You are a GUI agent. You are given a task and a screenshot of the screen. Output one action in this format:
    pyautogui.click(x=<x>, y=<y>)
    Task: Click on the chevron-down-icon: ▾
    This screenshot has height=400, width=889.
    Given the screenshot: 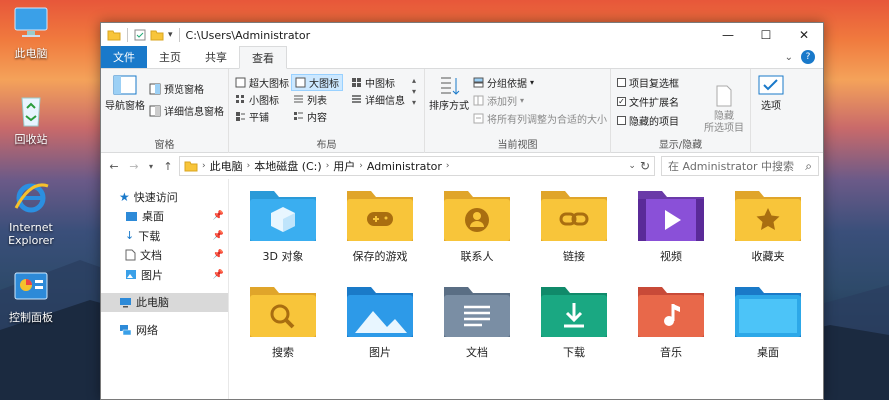 What is the action you would take?
    pyautogui.click(x=170, y=35)
    